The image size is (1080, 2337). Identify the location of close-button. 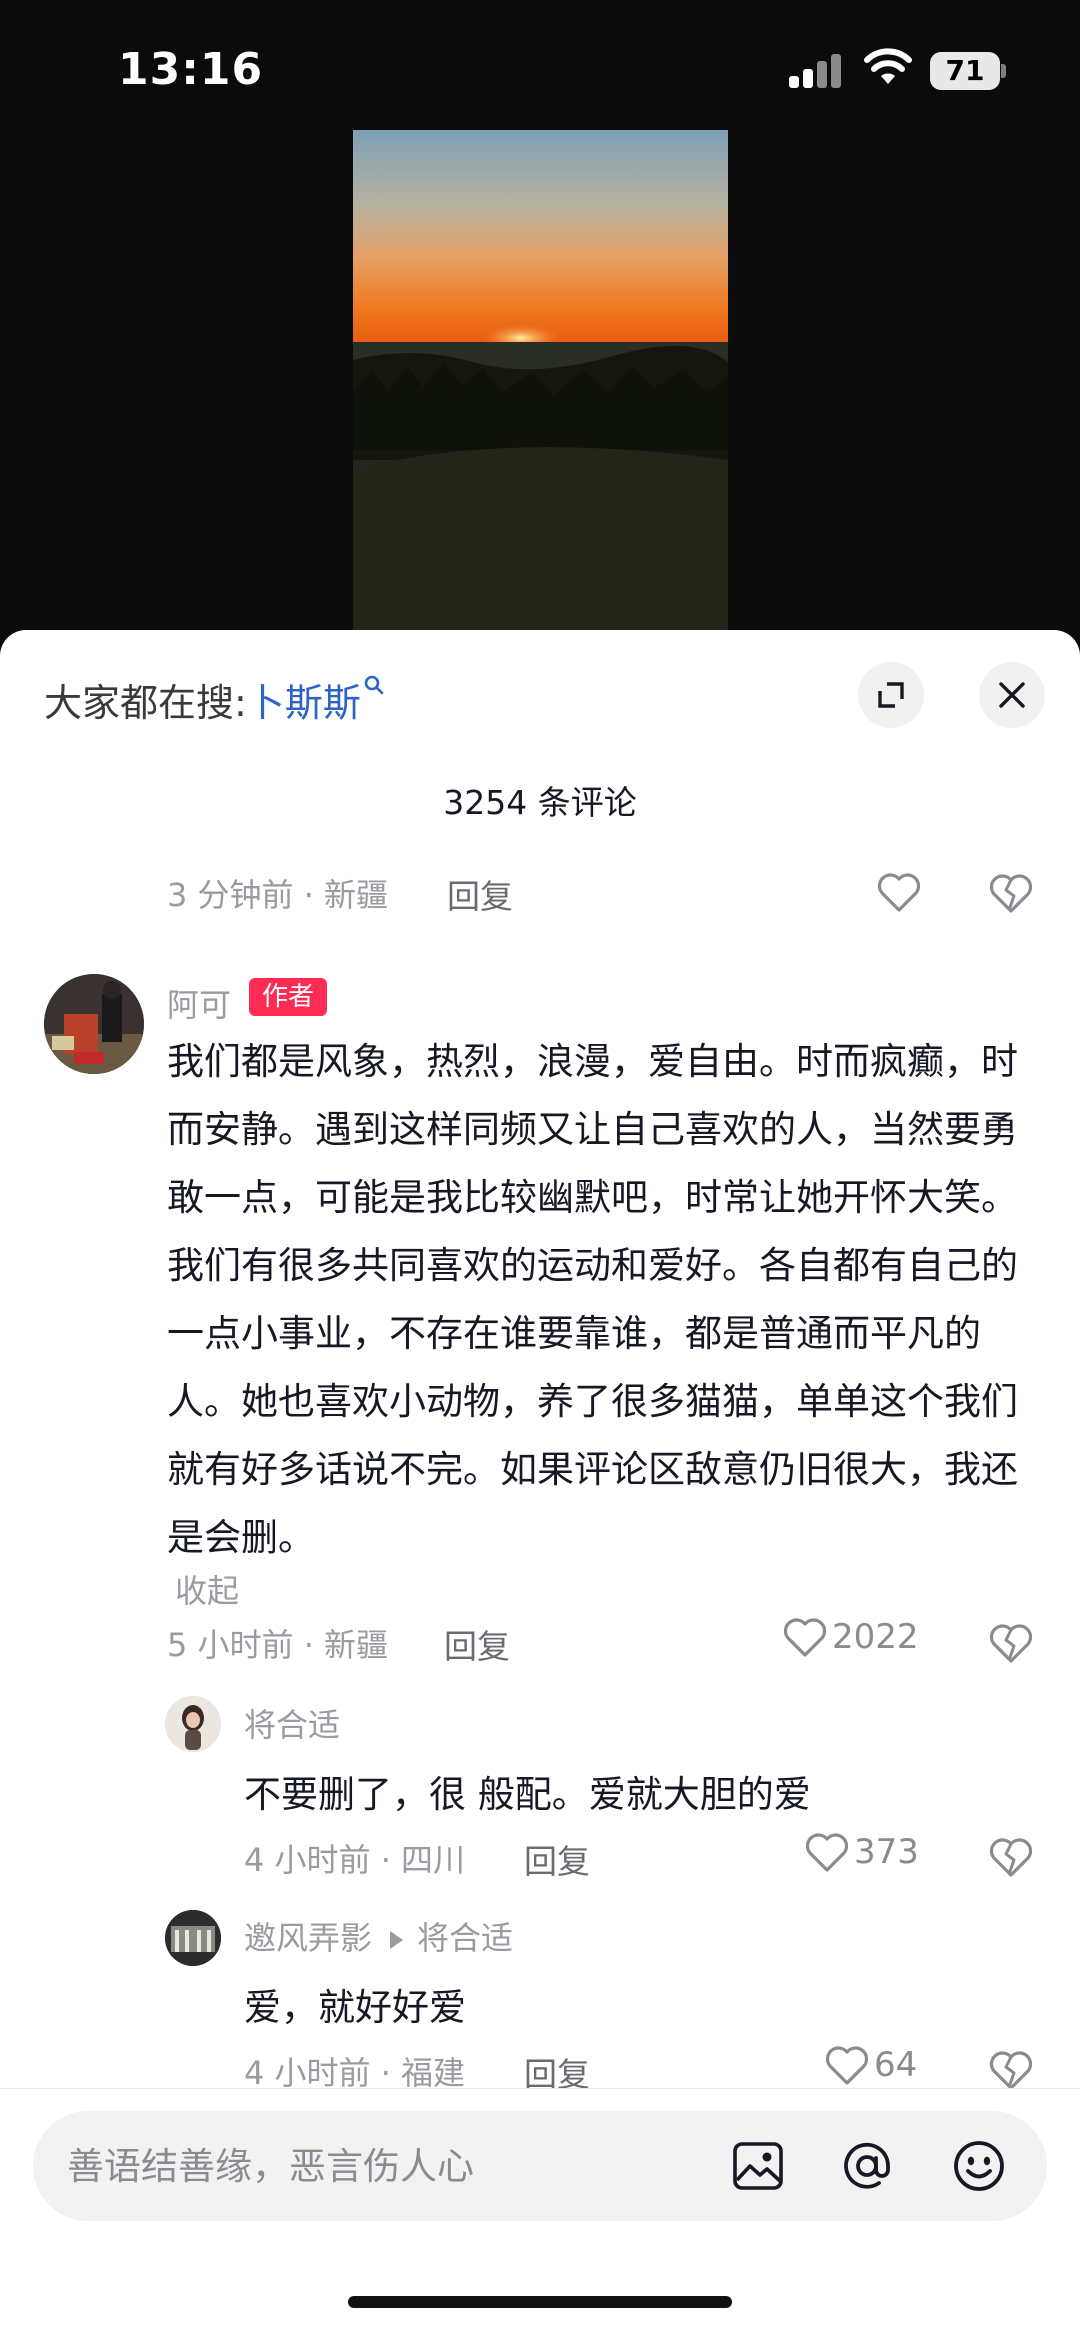
(1012, 695).